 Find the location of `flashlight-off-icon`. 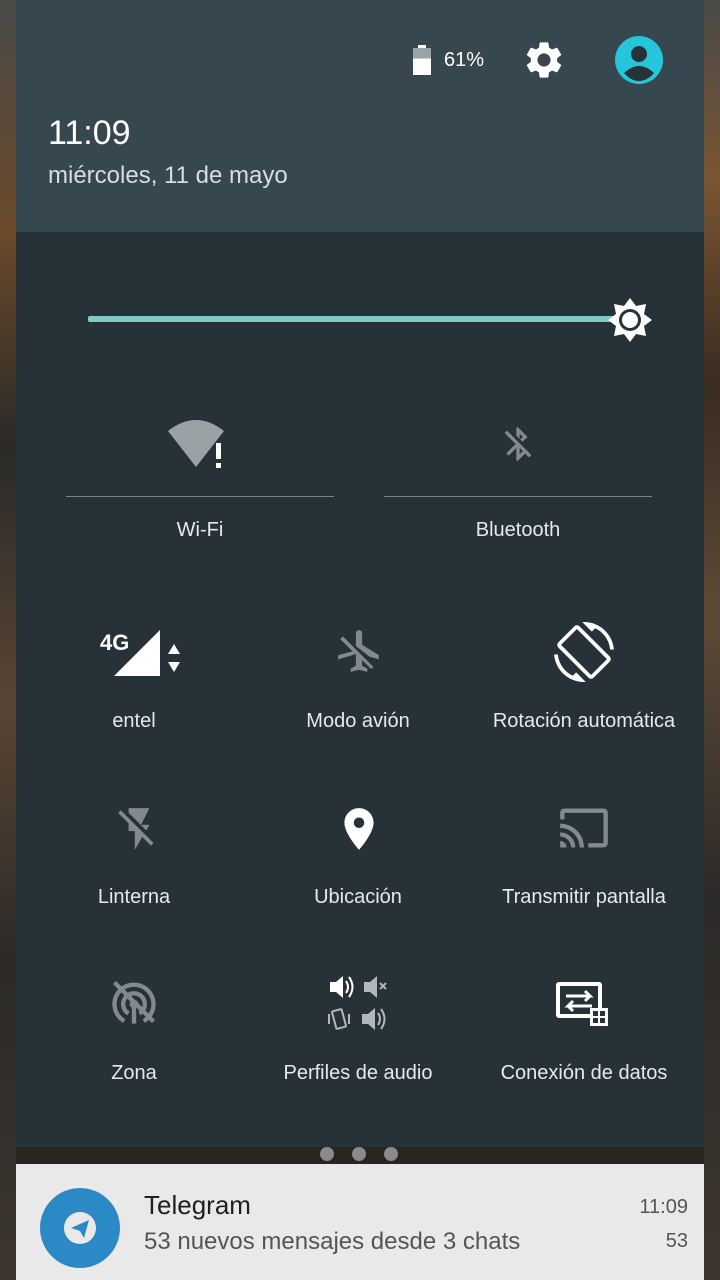

flashlight-off-icon is located at coordinates (136, 829).